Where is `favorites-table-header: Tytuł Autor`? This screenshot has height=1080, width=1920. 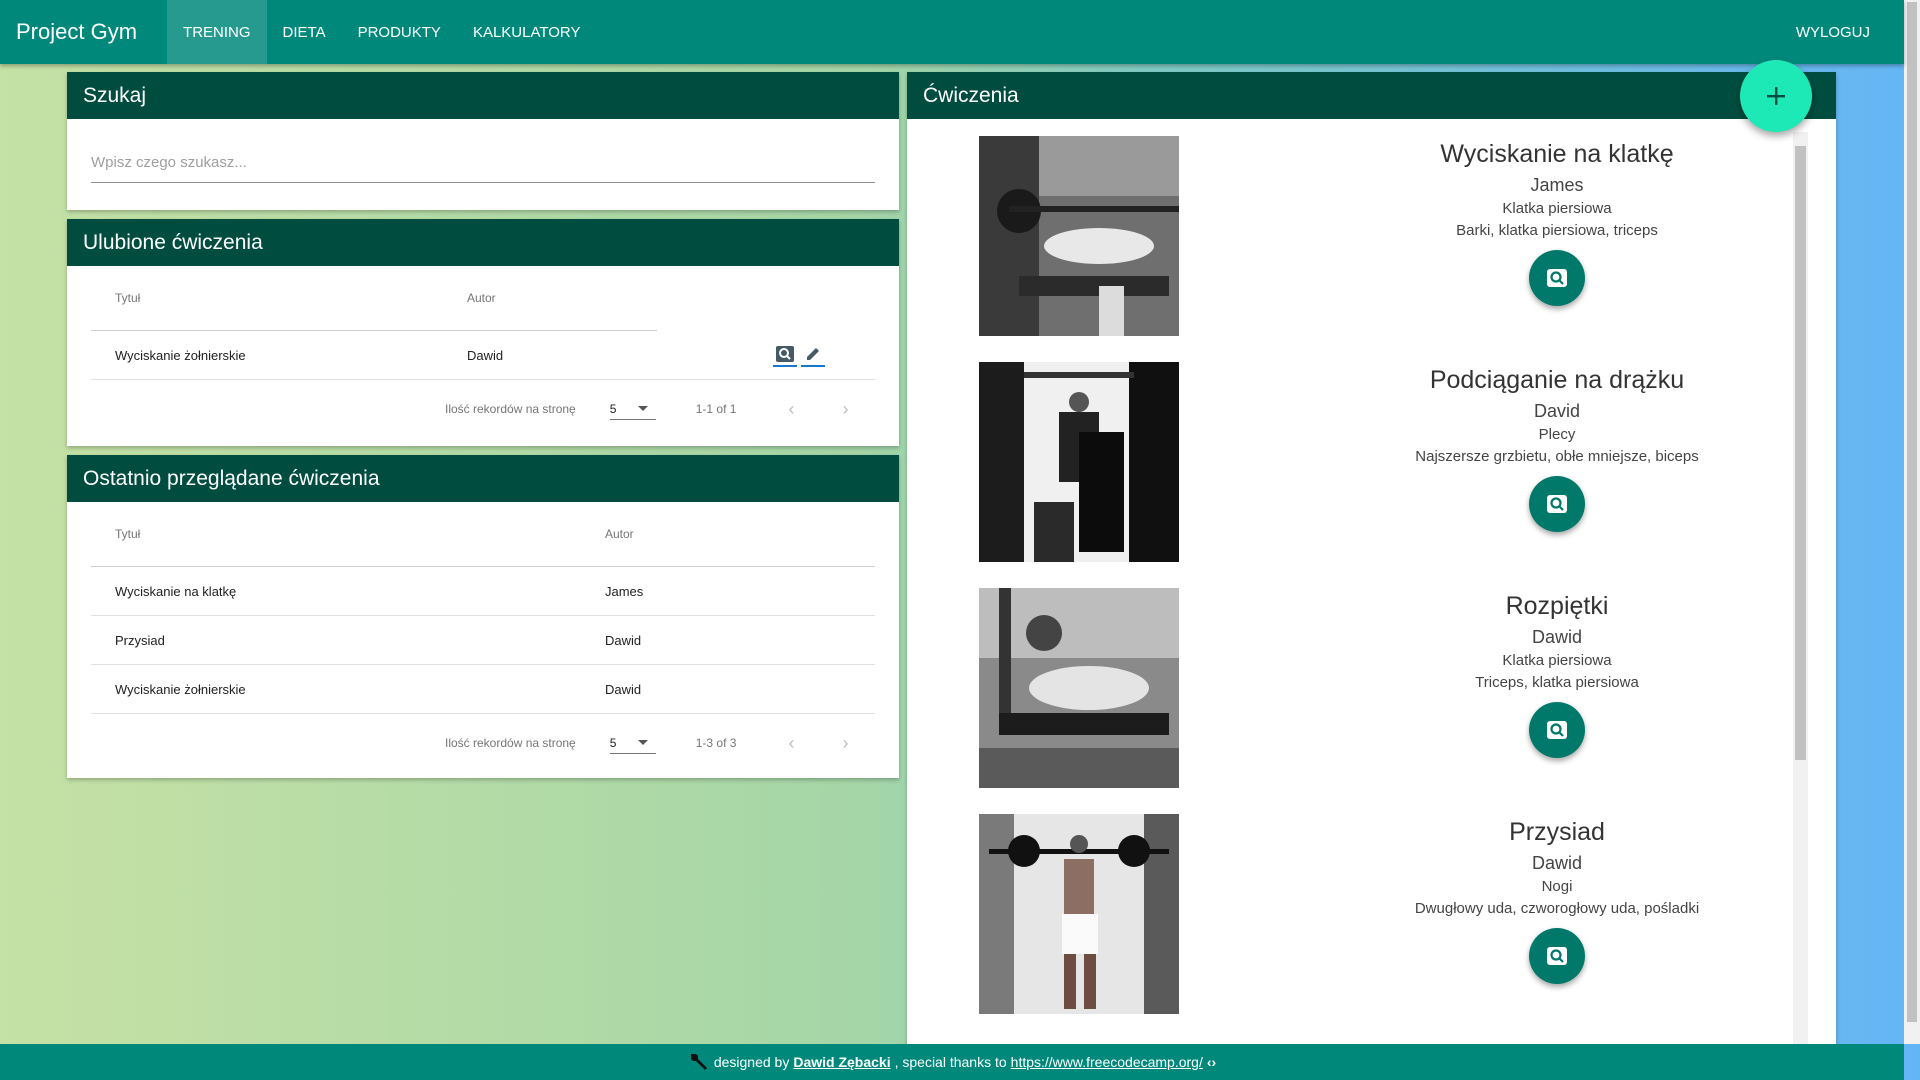 favorites-table-header: Tytuł Autor is located at coordinates (374, 298).